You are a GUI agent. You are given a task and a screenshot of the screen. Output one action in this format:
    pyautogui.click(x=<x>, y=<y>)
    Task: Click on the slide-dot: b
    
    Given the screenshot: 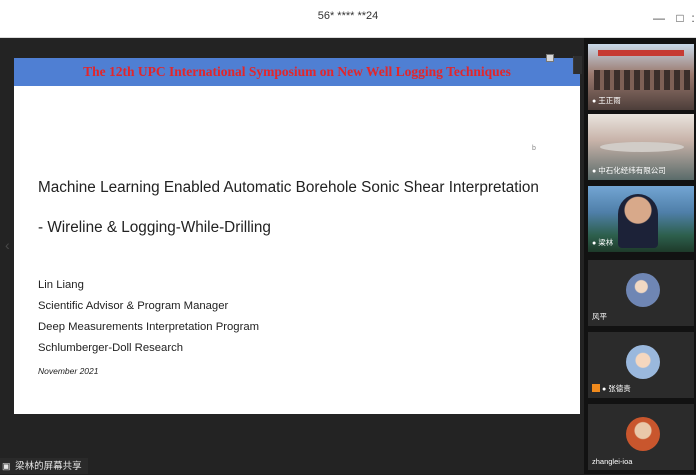 What is the action you would take?
    pyautogui.click(x=534, y=148)
    